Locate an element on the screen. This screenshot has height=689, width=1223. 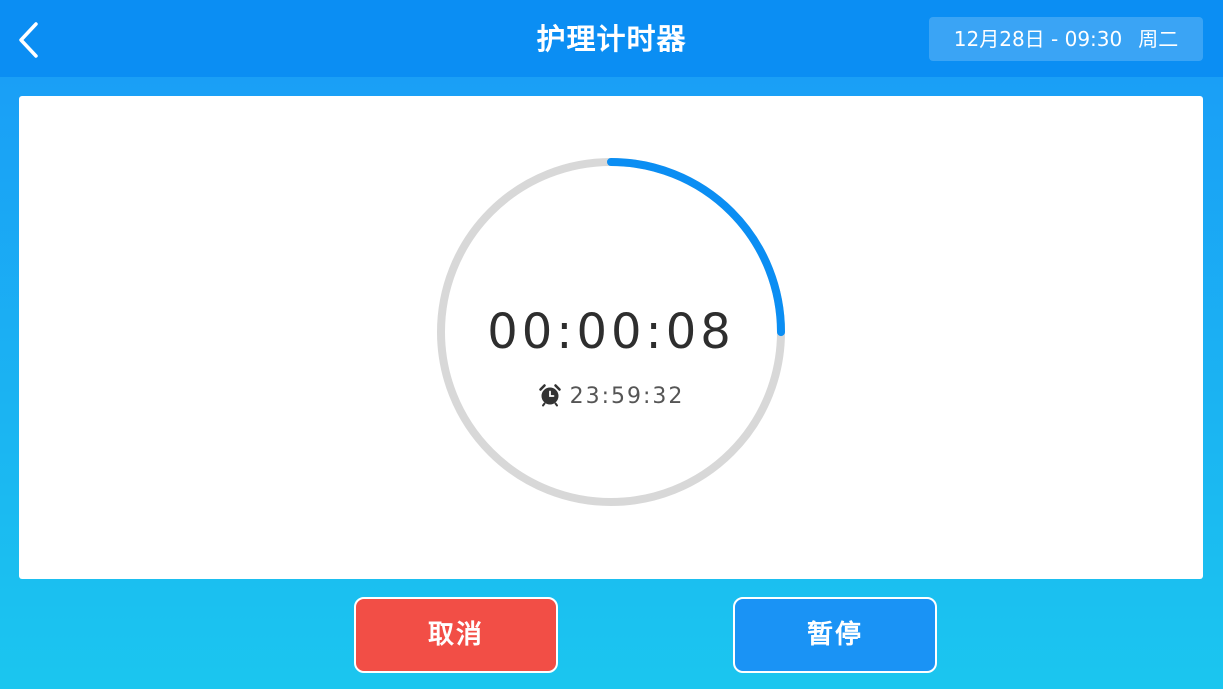
pause-button: 暂停 is located at coordinates (835, 635).